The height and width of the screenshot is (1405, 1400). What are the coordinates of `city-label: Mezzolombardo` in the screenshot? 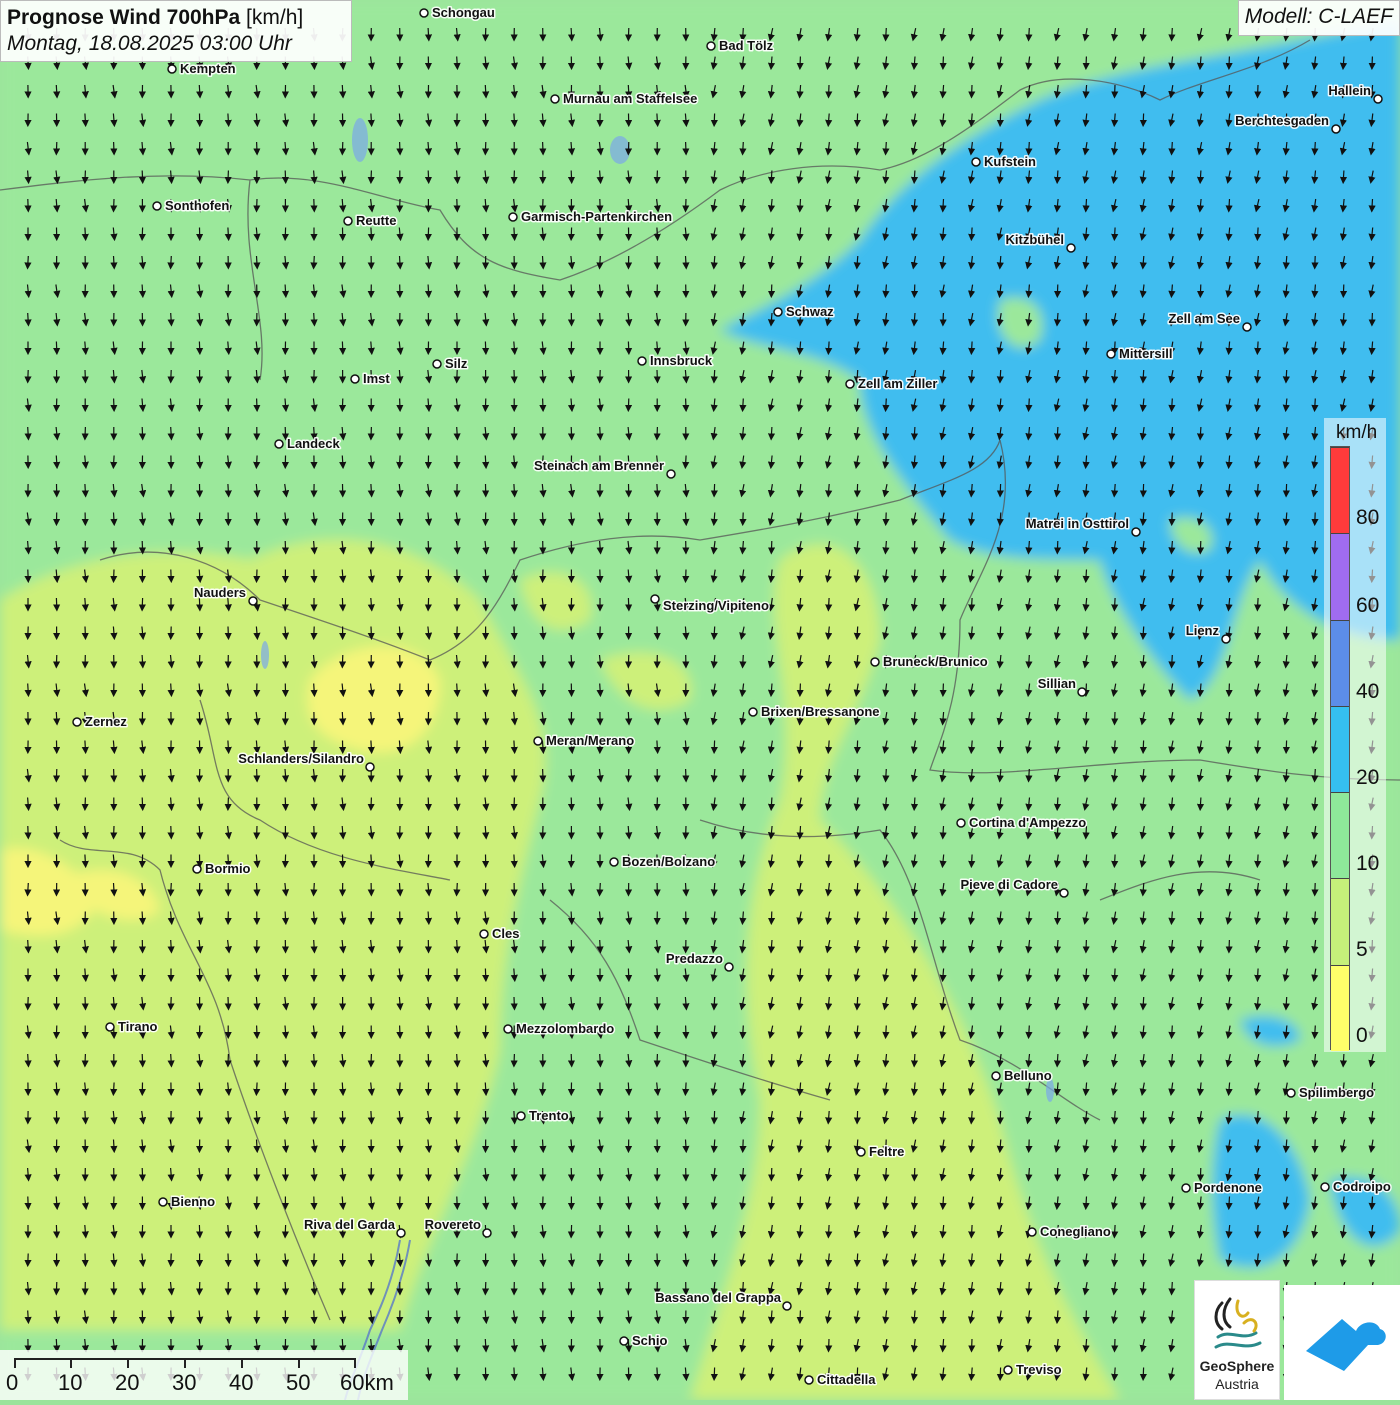 It's located at (565, 1028).